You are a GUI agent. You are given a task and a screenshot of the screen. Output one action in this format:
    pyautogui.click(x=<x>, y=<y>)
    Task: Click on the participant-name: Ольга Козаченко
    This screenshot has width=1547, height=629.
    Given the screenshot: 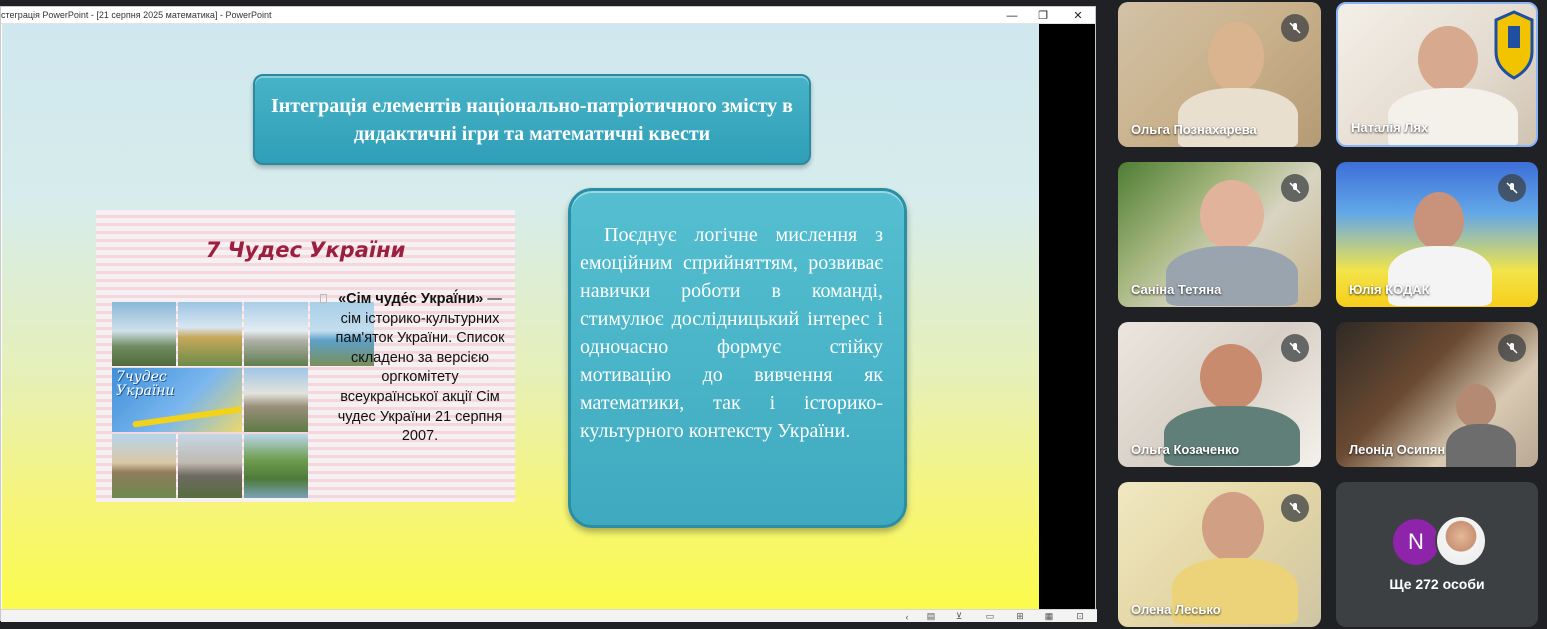 What is the action you would take?
    pyautogui.click(x=1185, y=449)
    